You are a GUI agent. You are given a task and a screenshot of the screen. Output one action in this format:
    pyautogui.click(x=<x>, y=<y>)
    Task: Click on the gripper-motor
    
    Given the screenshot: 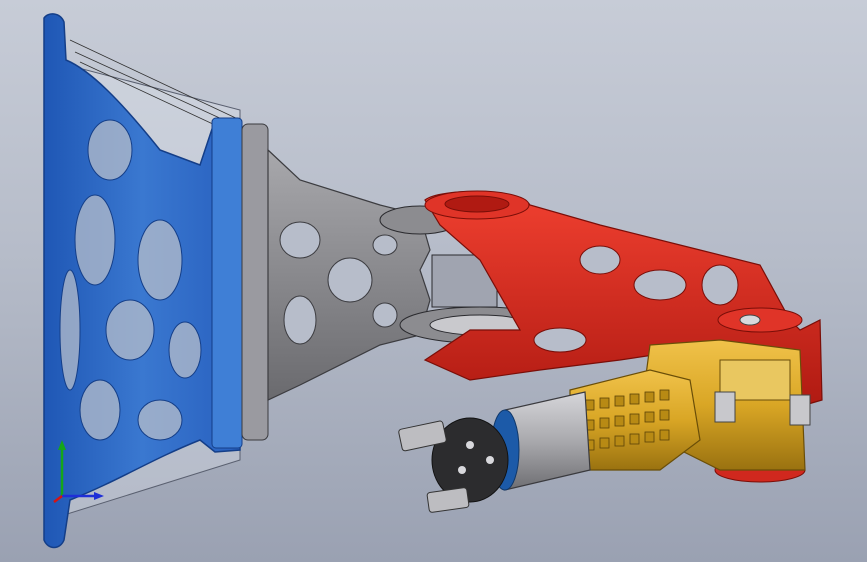 What is the action you would take?
    pyautogui.click(x=511, y=447)
    